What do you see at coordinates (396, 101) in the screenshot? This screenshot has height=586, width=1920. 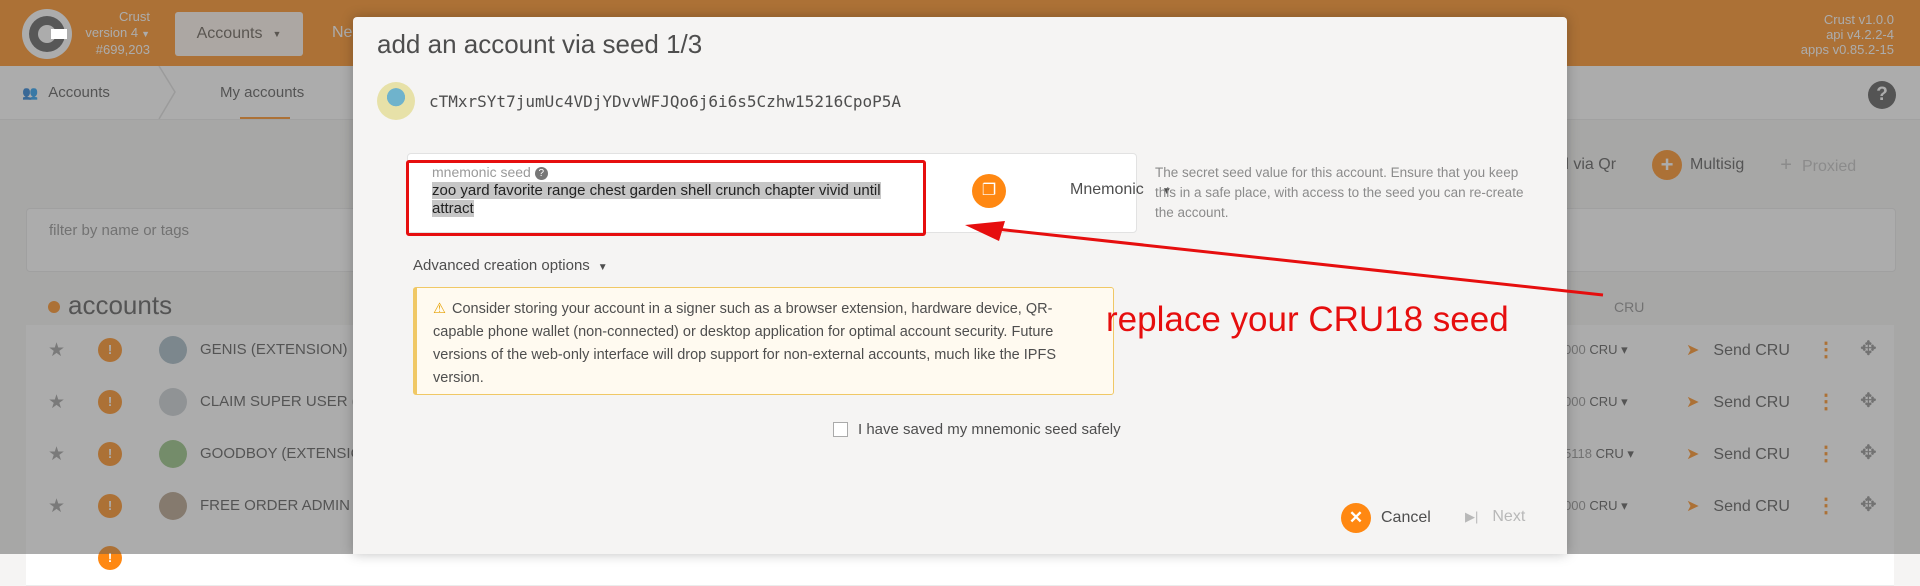 I see `identicon-avatar` at bounding box center [396, 101].